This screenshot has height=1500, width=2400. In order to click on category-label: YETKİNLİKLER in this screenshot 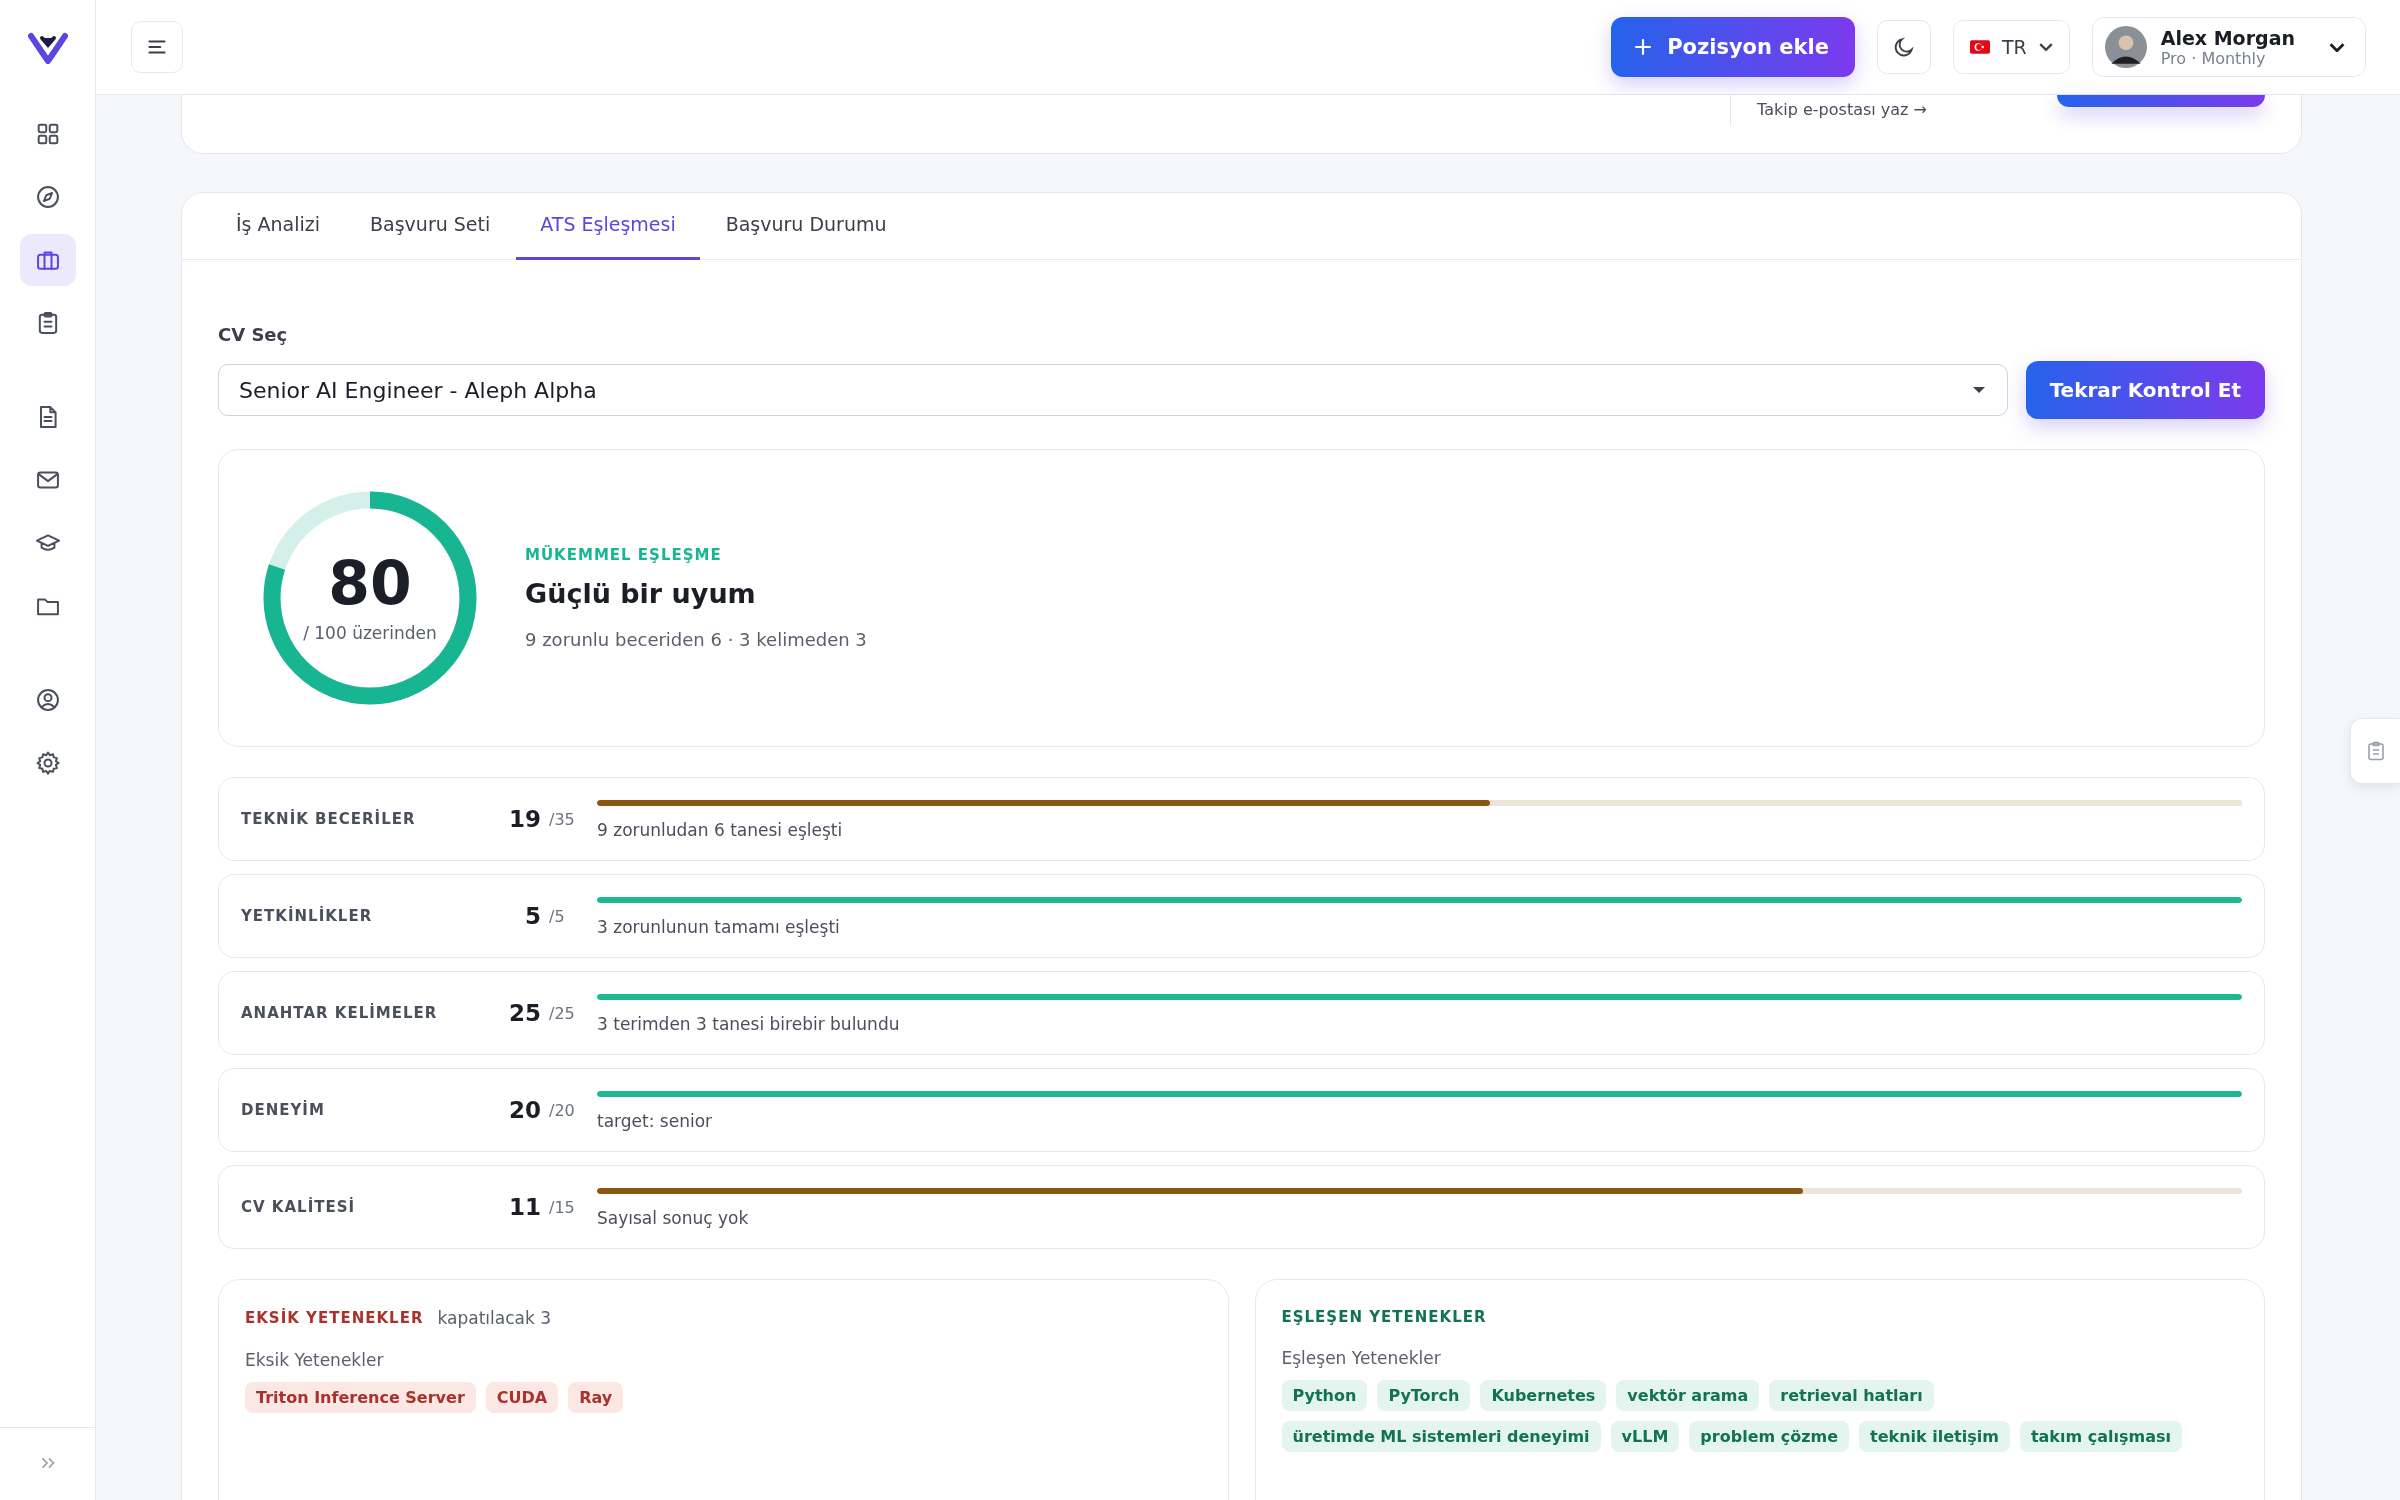, I will do `click(307, 916)`.